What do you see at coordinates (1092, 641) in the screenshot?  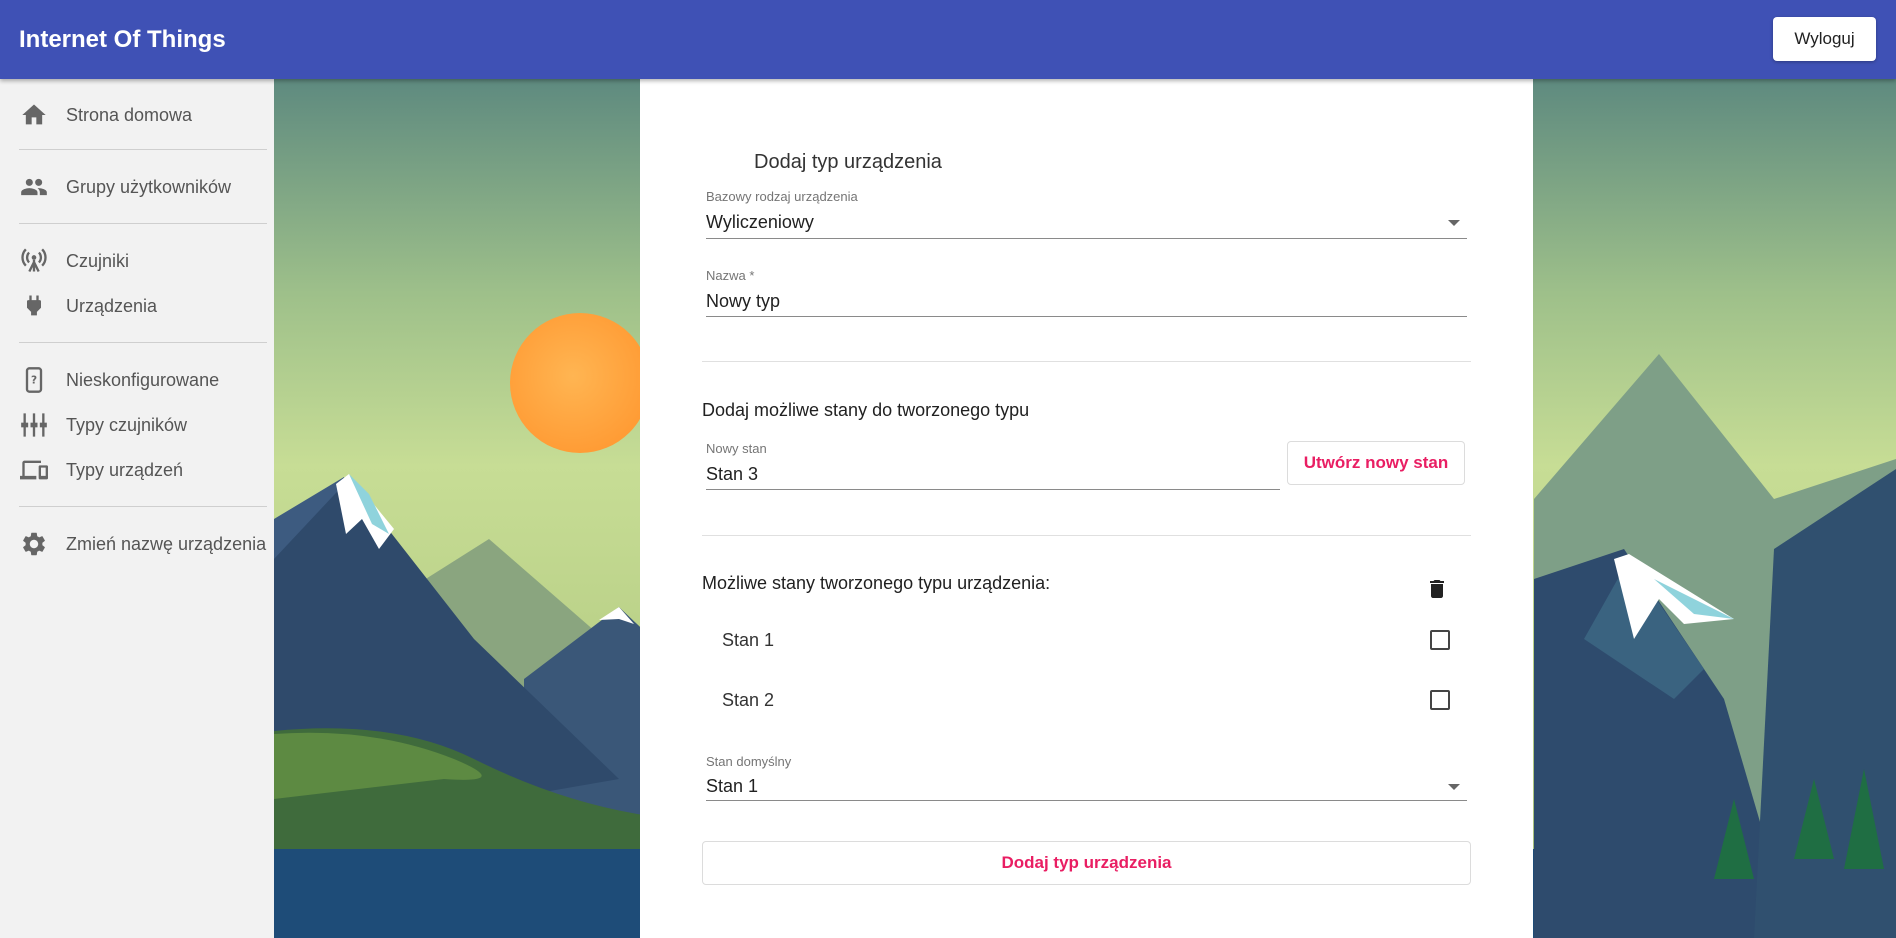 I see `state-list-item: Stan 1` at bounding box center [1092, 641].